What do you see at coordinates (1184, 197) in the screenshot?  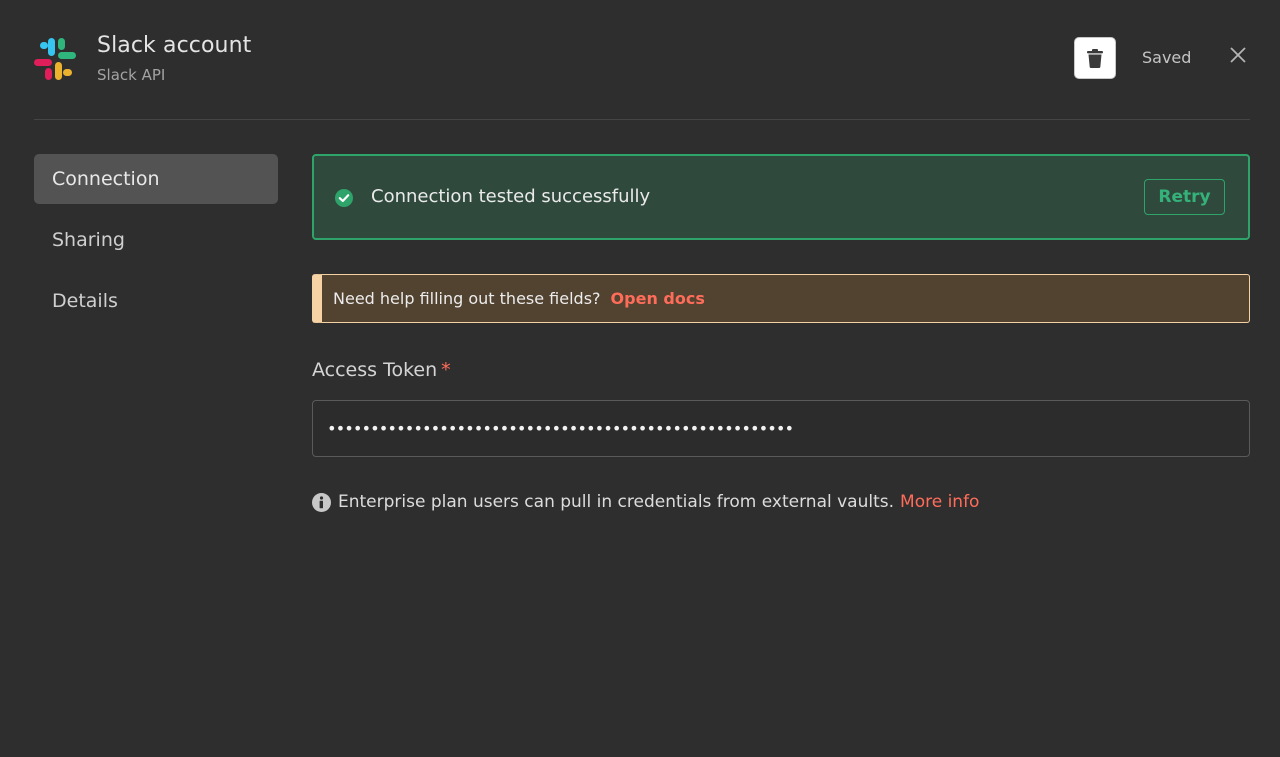 I see `retry-button: Retry` at bounding box center [1184, 197].